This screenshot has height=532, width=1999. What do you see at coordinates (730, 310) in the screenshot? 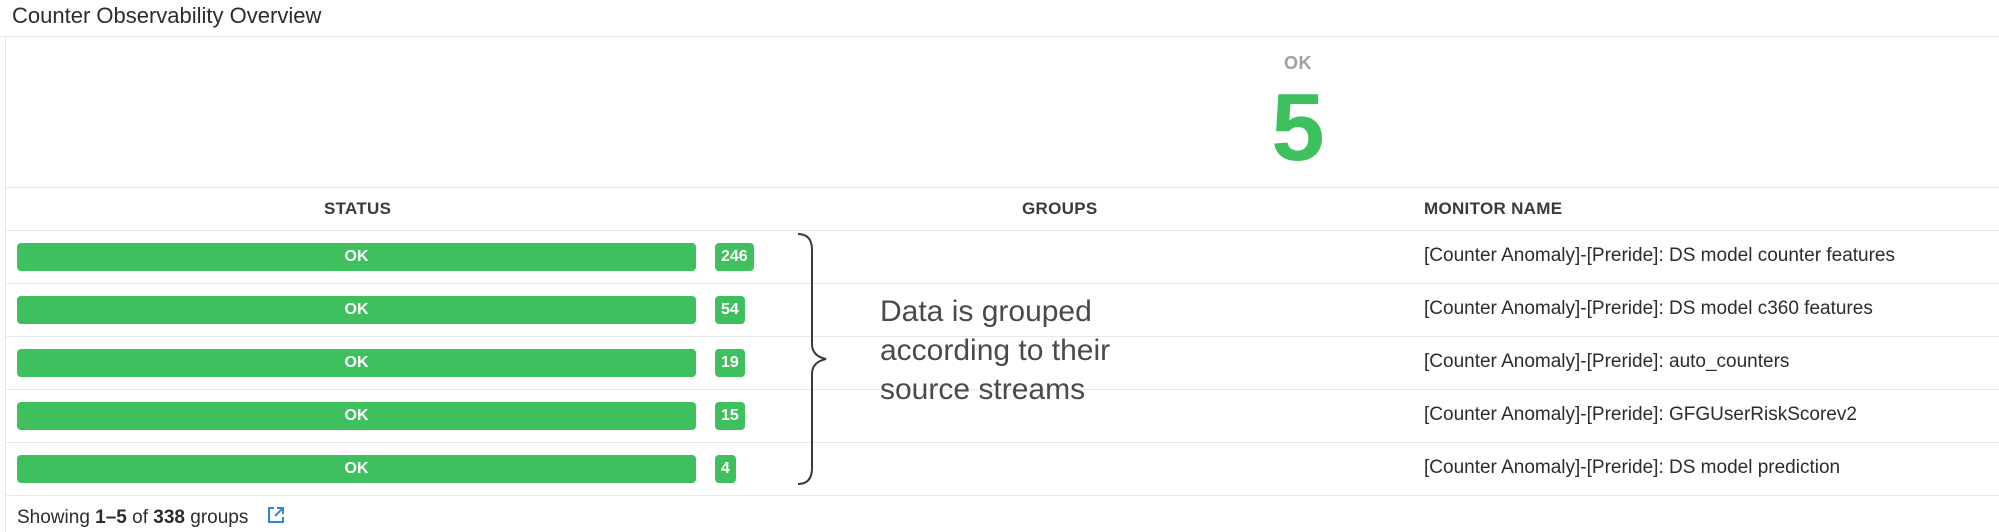
I see `group-count-badge: 54` at bounding box center [730, 310].